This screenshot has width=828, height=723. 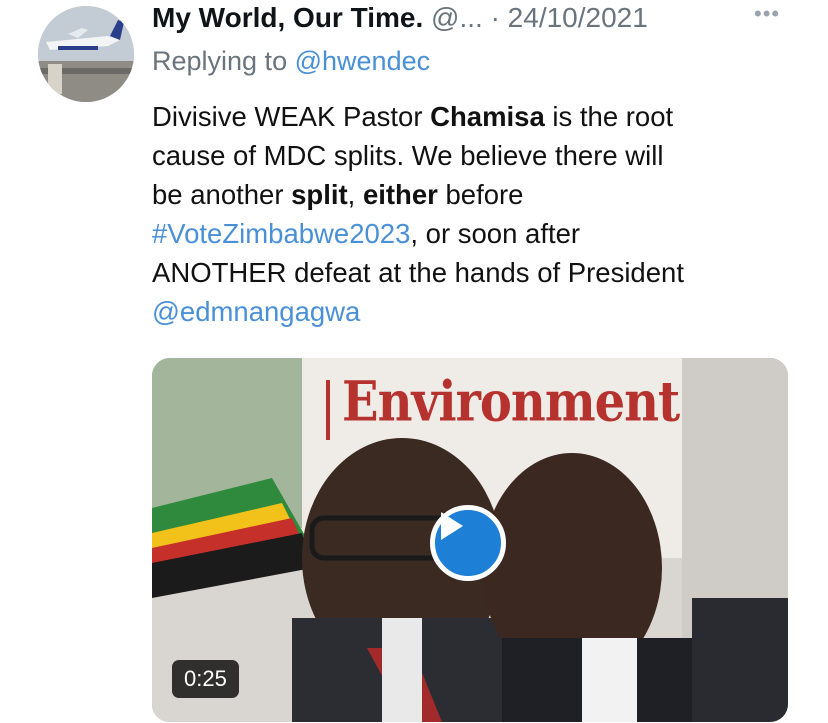 I want to click on tweet-line-6: @edmnangagwa, so click(x=477, y=311).